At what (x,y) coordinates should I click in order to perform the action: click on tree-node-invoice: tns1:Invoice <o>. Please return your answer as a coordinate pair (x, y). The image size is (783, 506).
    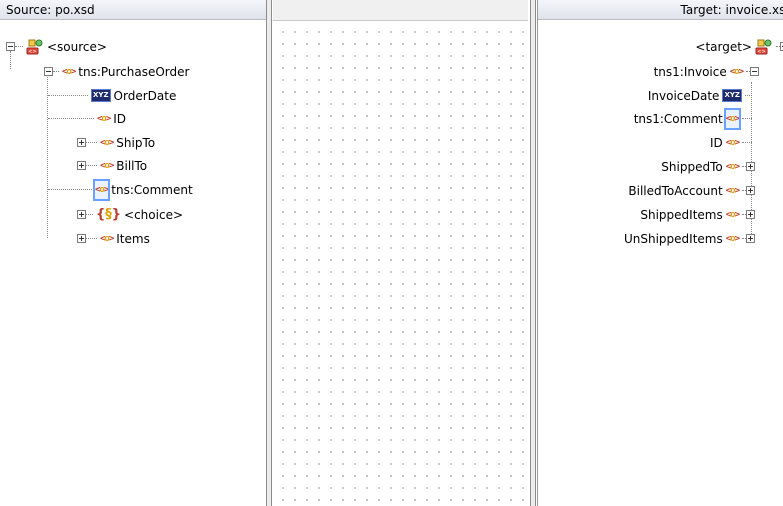
    Looking at the image, I should click on (706, 71).